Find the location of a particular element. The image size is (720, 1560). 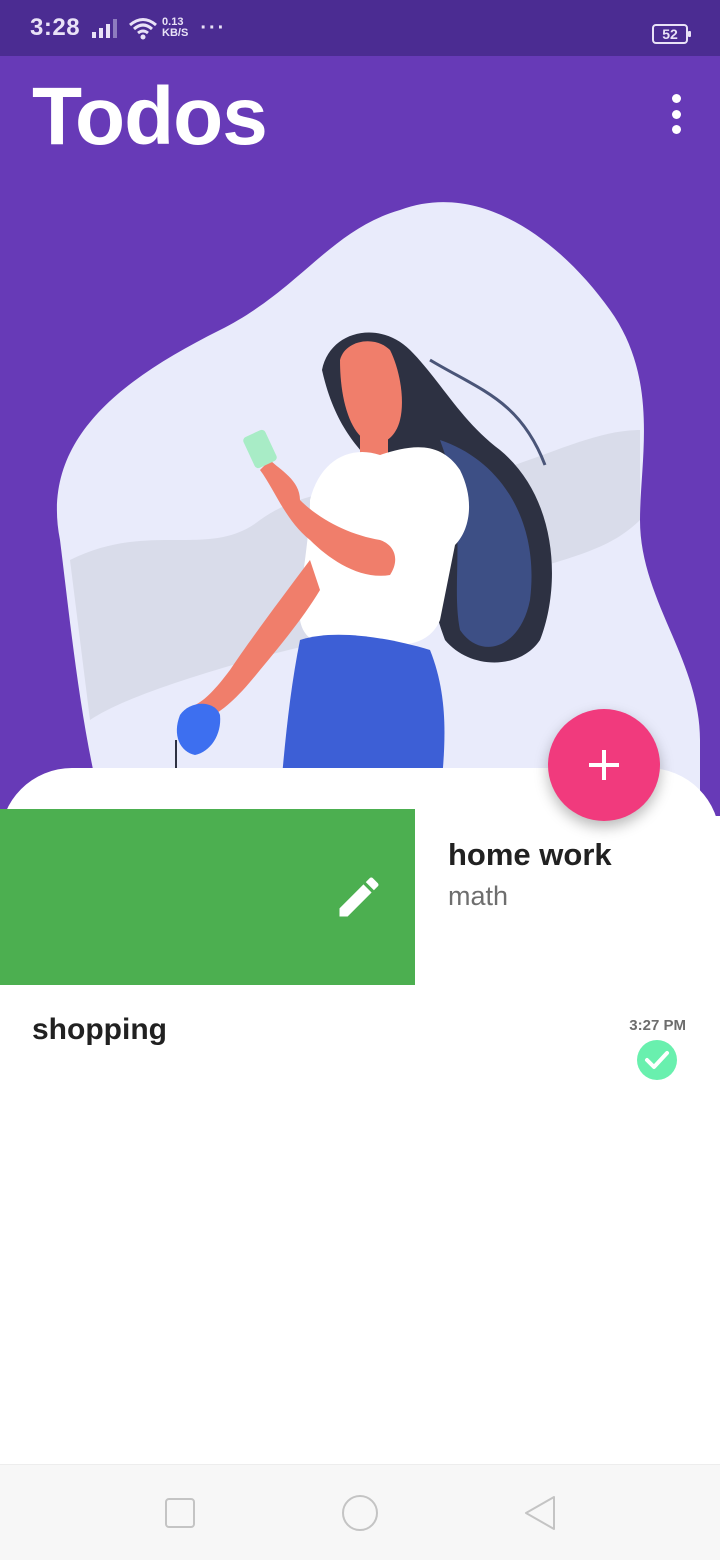

network-speed: 0.13 KB/S is located at coordinates (175, 28).